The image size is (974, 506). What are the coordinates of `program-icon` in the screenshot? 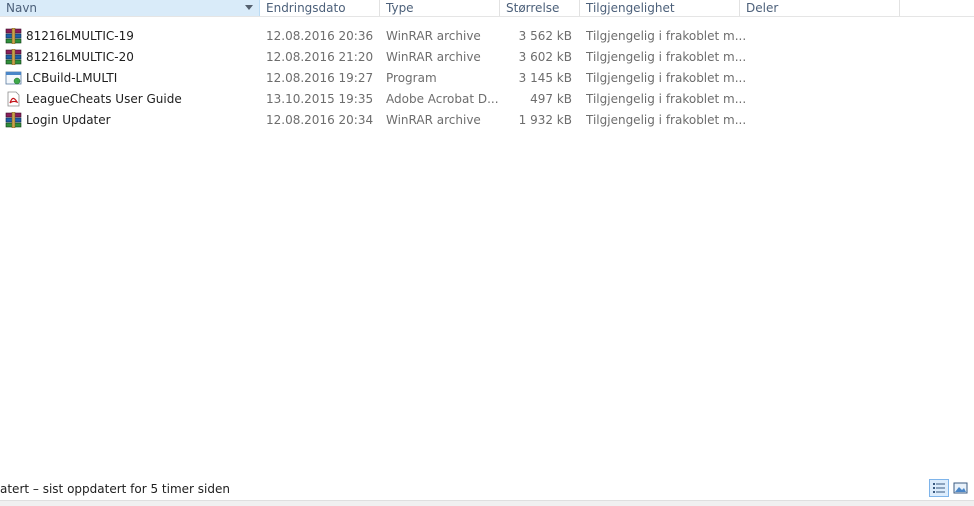 It's located at (13, 78).